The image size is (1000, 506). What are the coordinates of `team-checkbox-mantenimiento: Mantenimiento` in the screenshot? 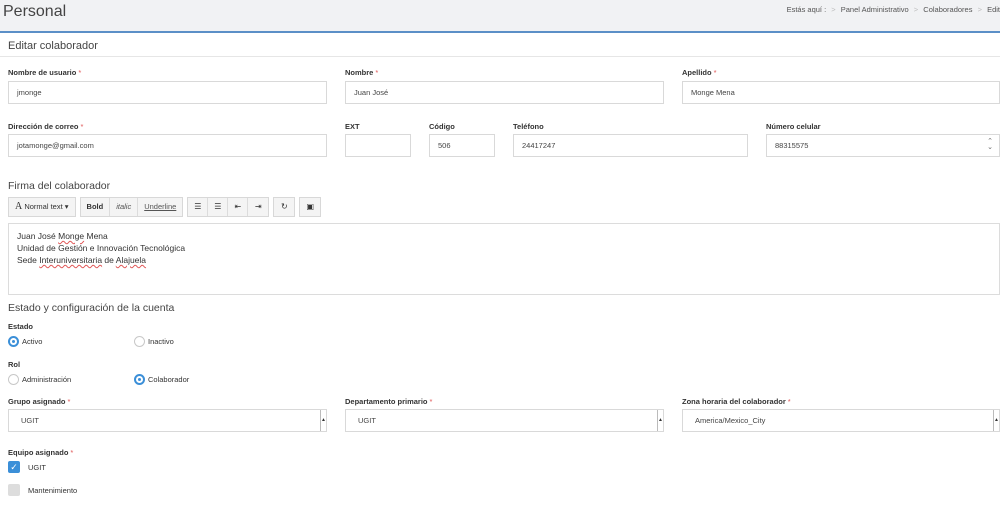 It's located at (42, 490).